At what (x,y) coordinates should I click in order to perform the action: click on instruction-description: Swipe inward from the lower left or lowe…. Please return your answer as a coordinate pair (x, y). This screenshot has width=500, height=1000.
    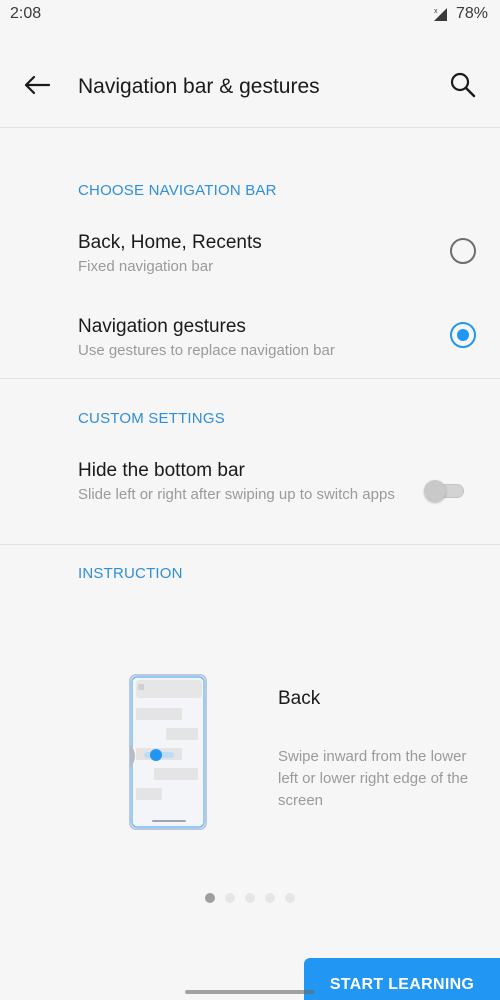
    Looking at the image, I should click on (373, 778).